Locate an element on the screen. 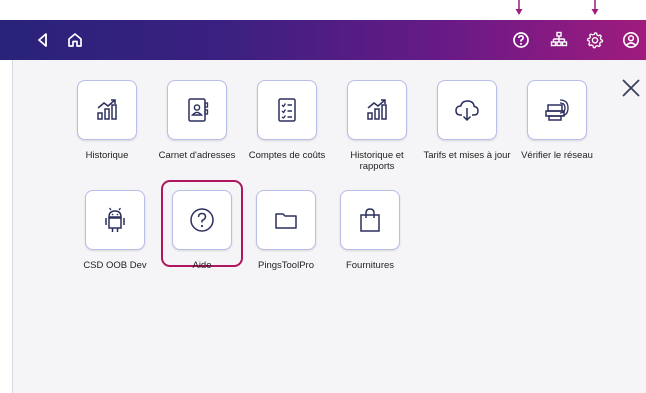  app-tile-comptes-couts: Comptes de coûts is located at coordinates (287, 120).